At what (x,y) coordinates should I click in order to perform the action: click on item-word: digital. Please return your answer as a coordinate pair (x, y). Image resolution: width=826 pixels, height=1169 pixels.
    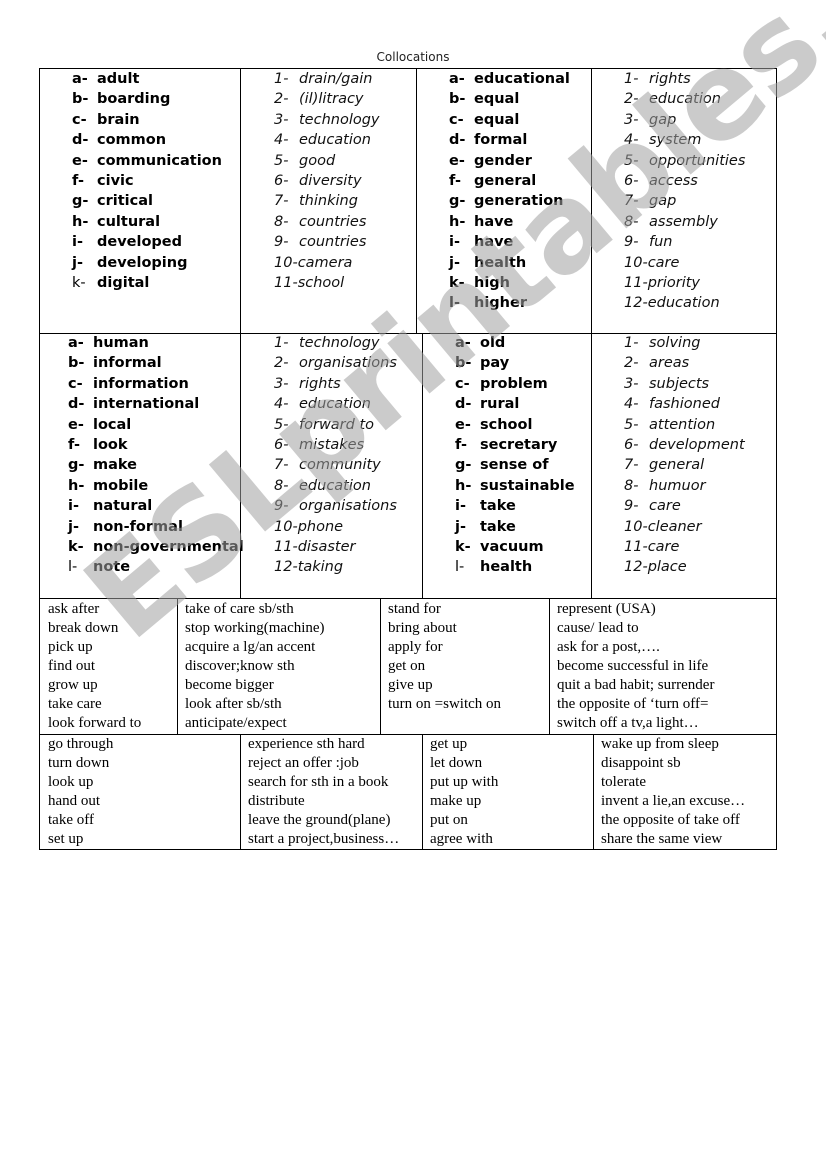
    Looking at the image, I should click on (123, 282).